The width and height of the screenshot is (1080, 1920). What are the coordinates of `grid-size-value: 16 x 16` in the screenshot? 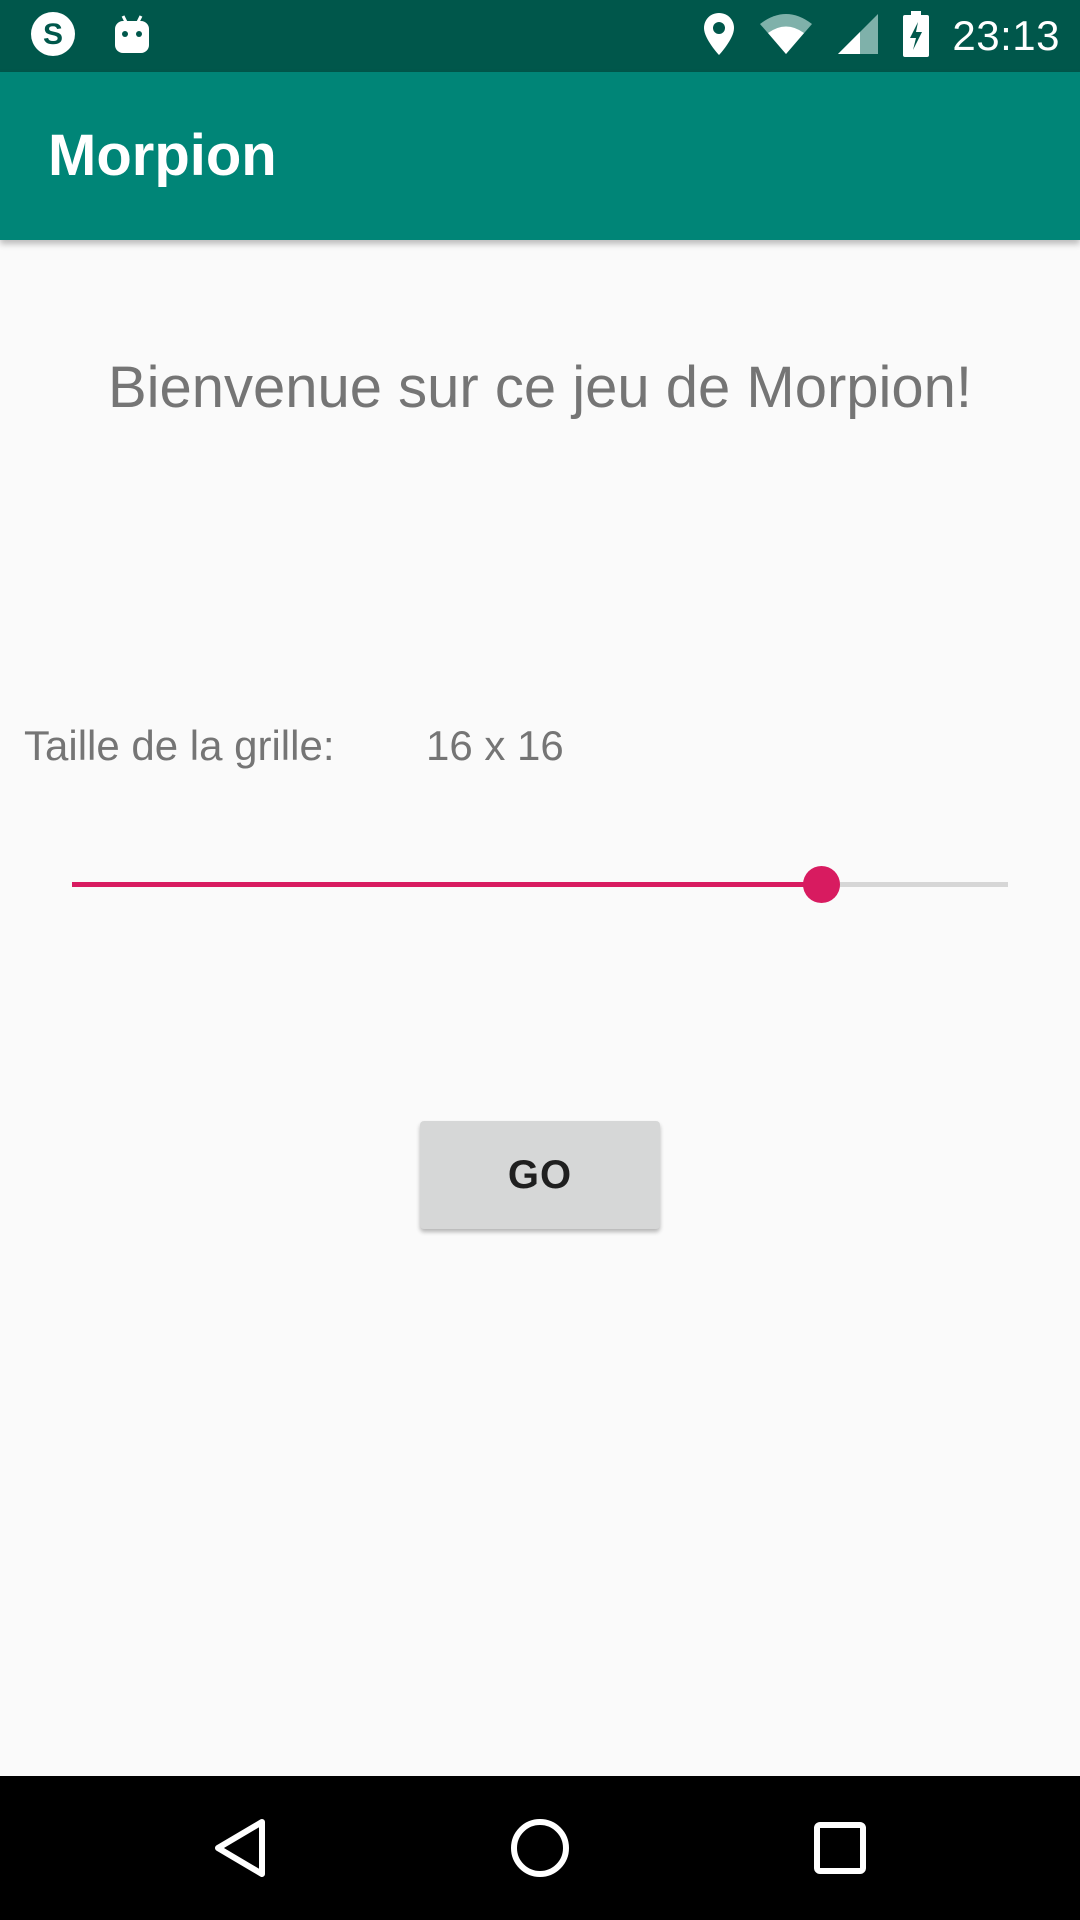 It's located at (495, 745).